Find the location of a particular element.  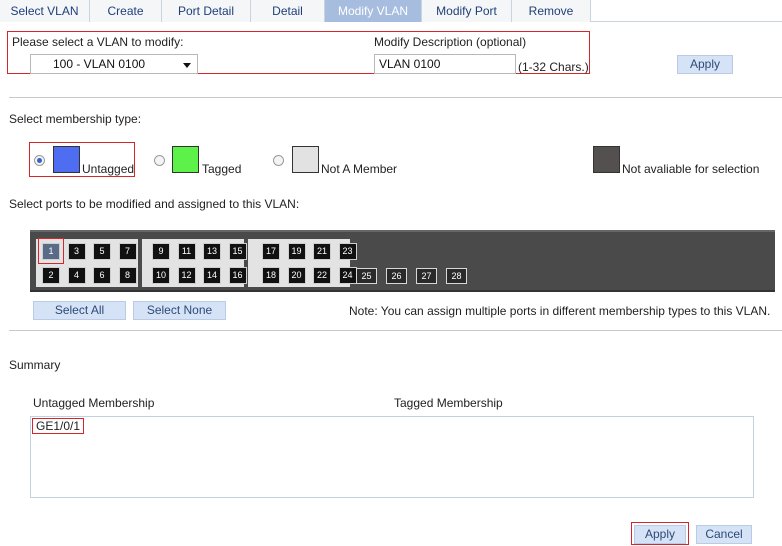

port-22: 22 is located at coordinates (322, 275).